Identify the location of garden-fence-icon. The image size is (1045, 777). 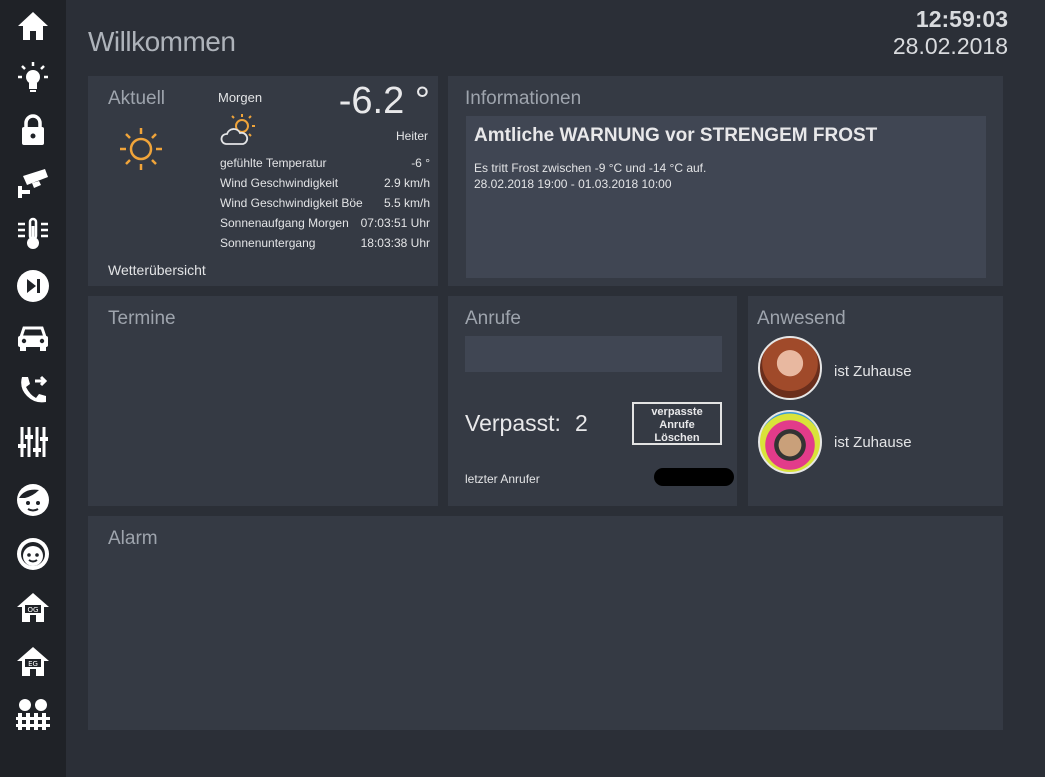
(33, 714).